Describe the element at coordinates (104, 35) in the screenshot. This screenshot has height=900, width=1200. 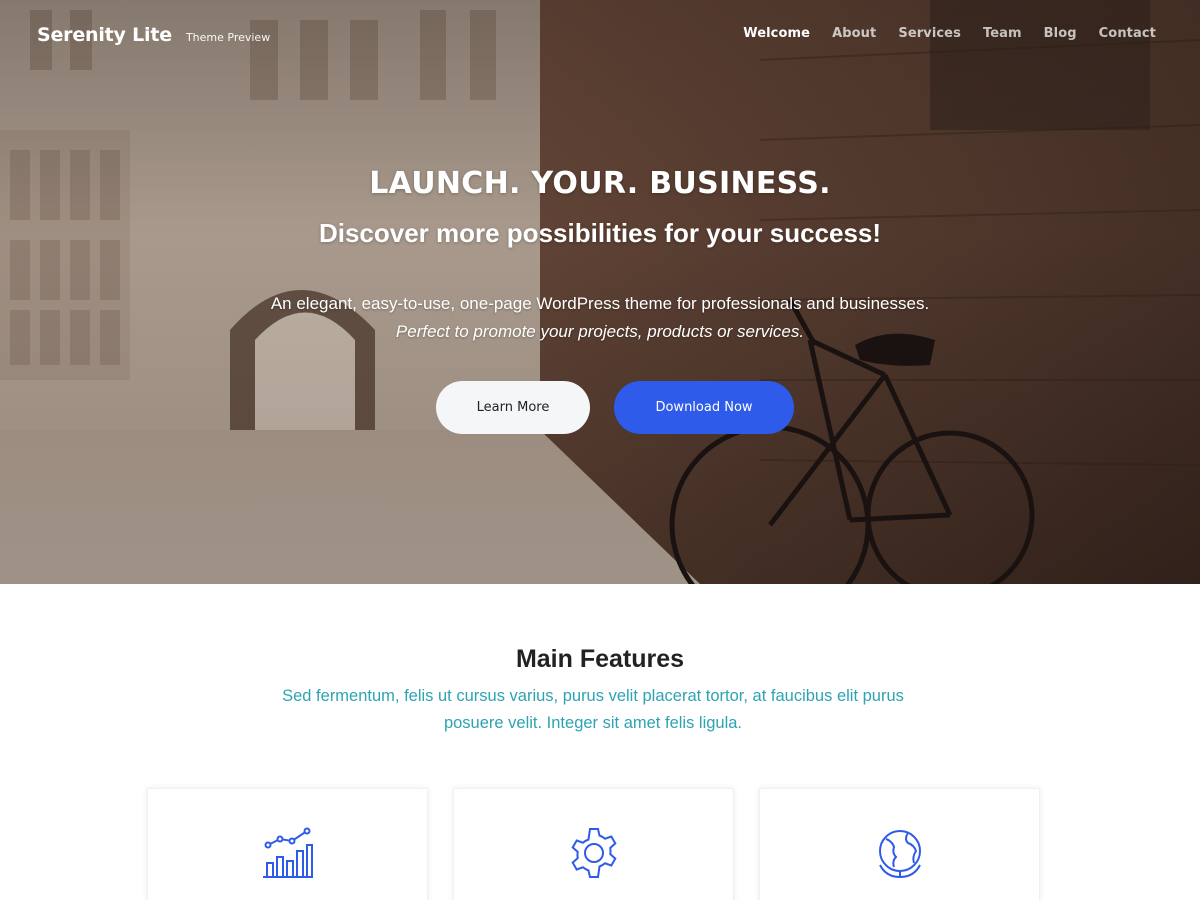
I see `site-title-link: Serenity Lite` at that location.